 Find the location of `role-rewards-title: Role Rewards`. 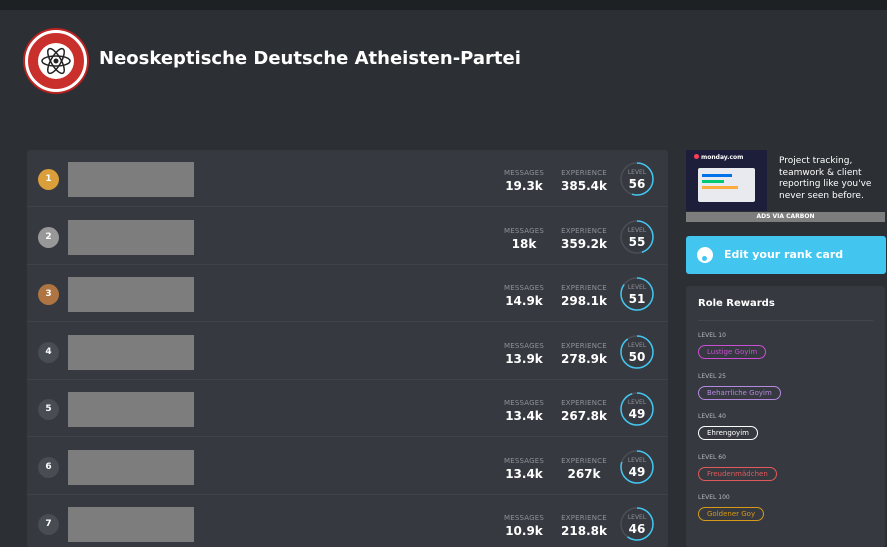

role-rewards-title: Role Rewards is located at coordinates (736, 303).